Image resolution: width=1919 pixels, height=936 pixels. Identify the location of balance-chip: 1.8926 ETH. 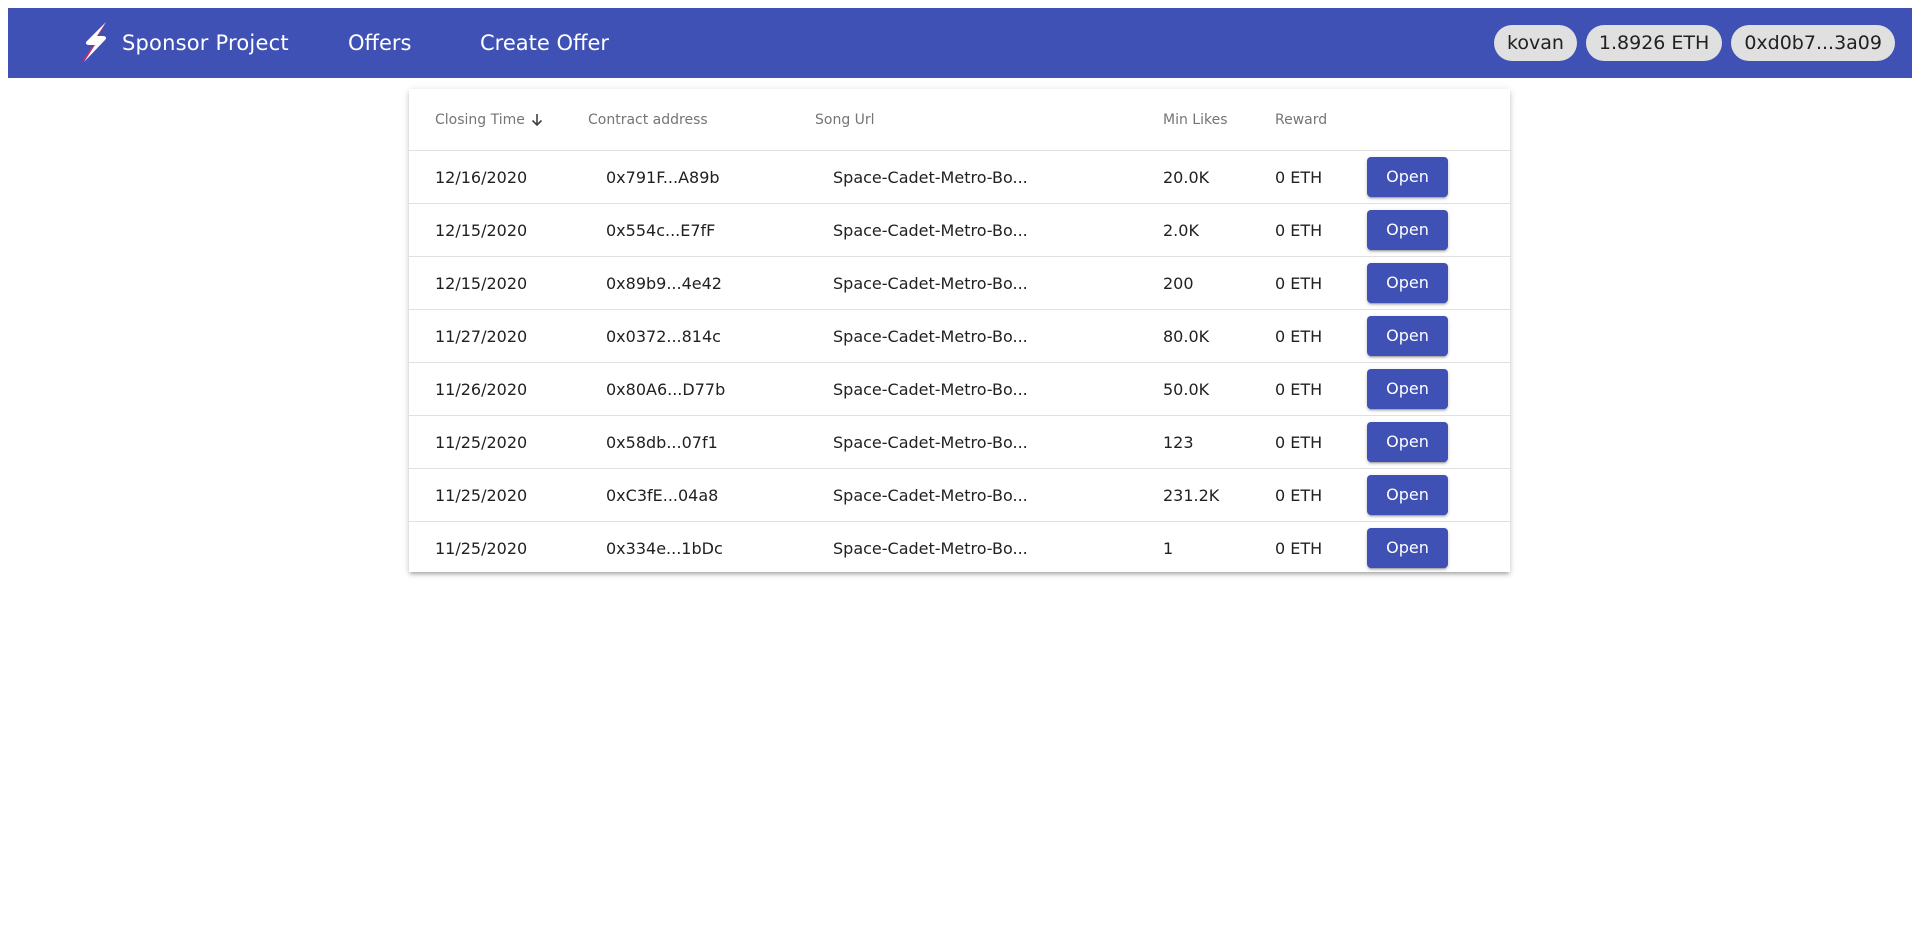
(1654, 43).